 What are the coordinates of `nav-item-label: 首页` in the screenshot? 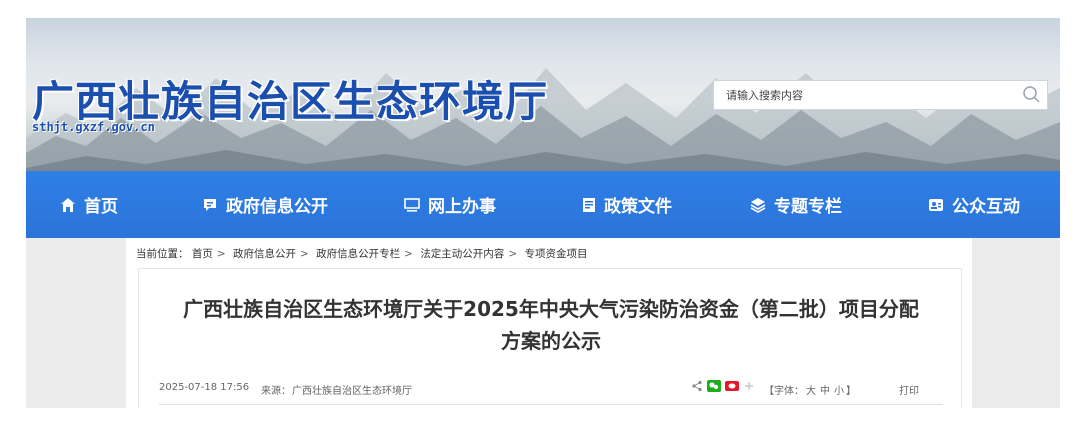 It's located at (101, 207).